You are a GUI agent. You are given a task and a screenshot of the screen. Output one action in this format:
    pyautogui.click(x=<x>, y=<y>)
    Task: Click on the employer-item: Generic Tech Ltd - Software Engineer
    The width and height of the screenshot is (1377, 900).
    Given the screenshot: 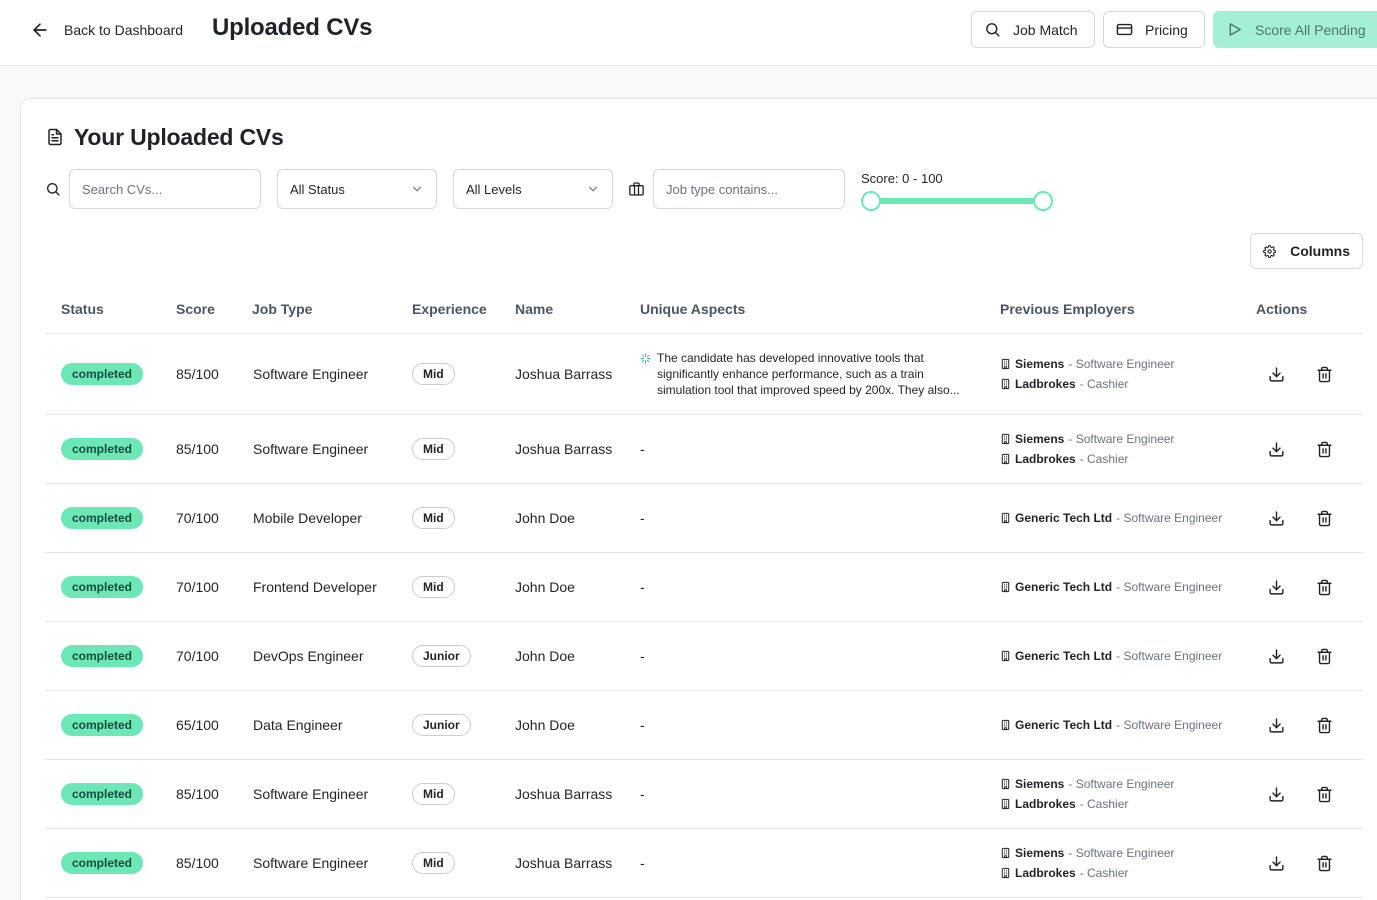 What is the action you would take?
    pyautogui.click(x=1111, y=656)
    